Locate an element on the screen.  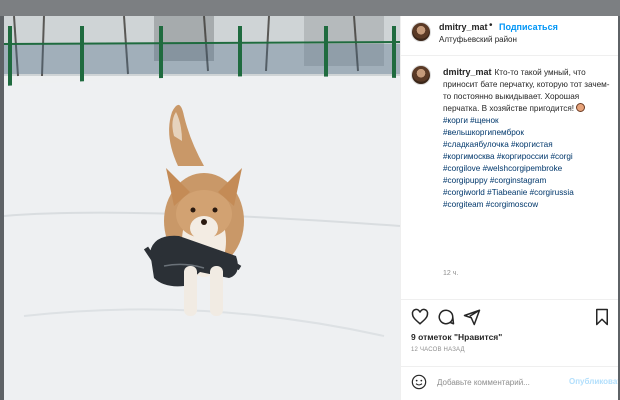
smiley-icon is located at coordinates (419, 382).